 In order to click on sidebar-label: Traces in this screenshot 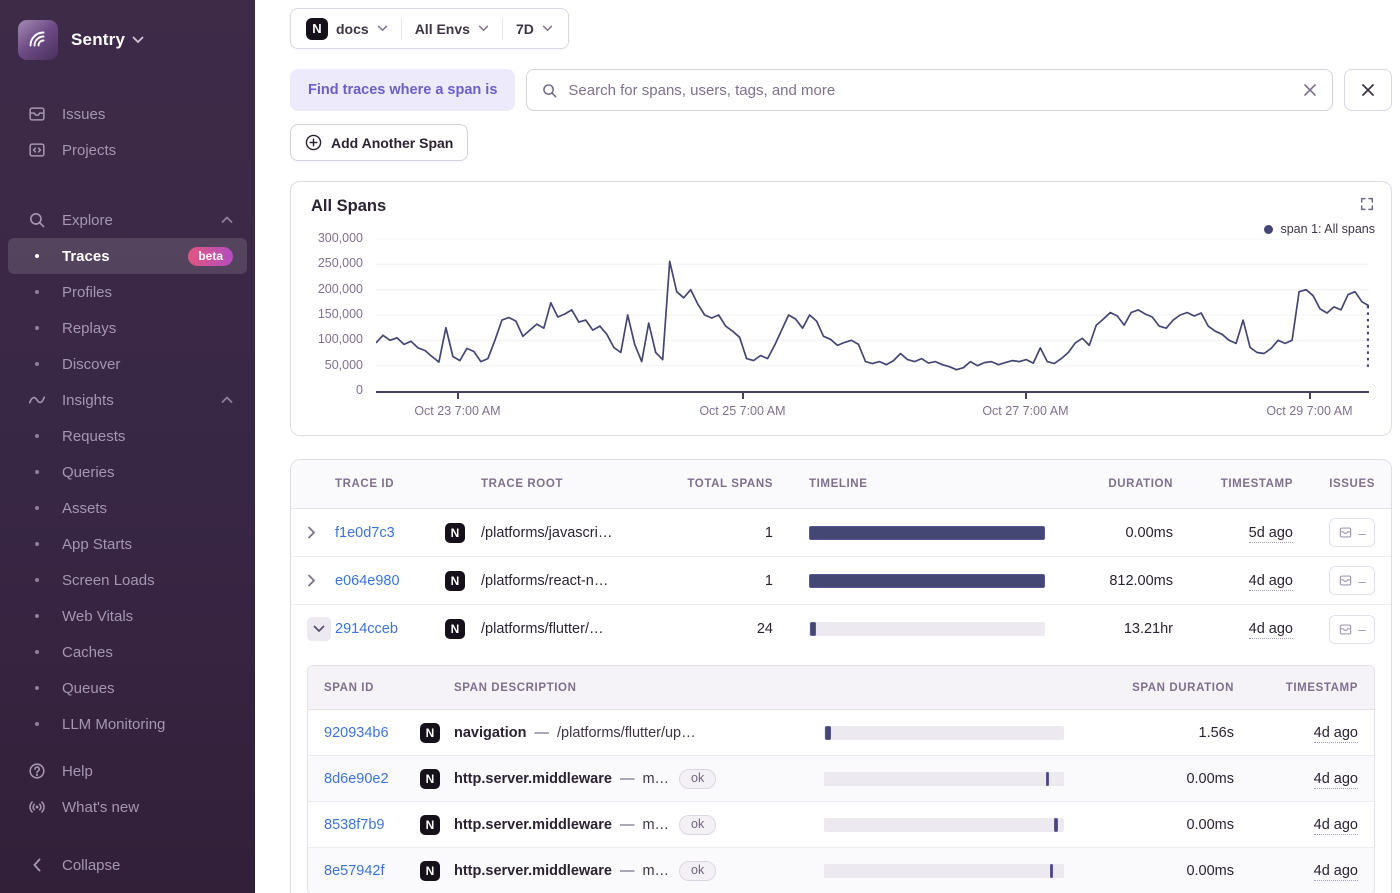, I will do `click(86, 256)`.